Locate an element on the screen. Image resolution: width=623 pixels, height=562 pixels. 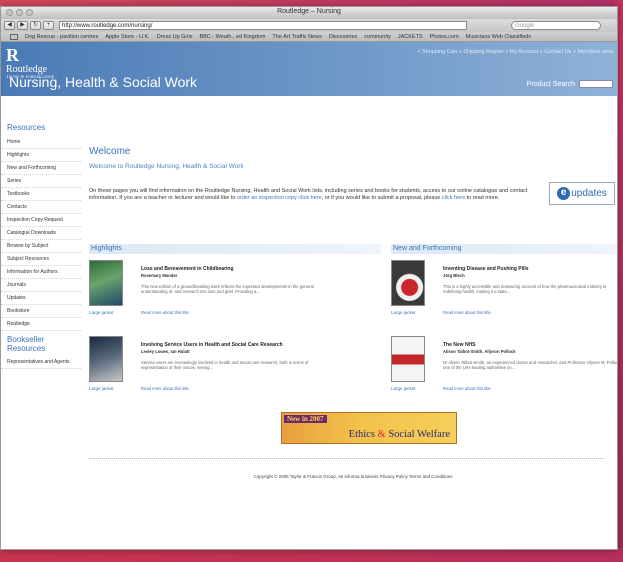
book-author: Rosemary Mander is located at coordinates (159, 275).